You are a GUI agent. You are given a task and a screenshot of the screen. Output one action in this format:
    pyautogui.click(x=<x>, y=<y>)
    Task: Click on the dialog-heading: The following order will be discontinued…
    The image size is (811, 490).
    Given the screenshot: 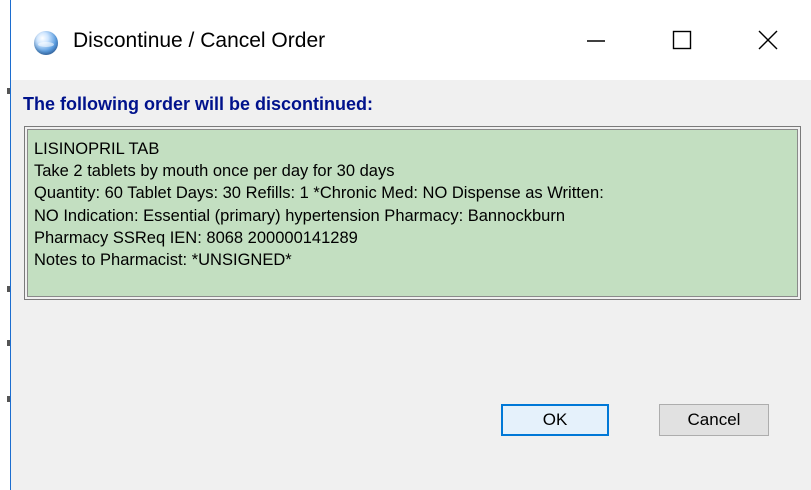 What is the action you would take?
    pyautogui.click(x=198, y=104)
    